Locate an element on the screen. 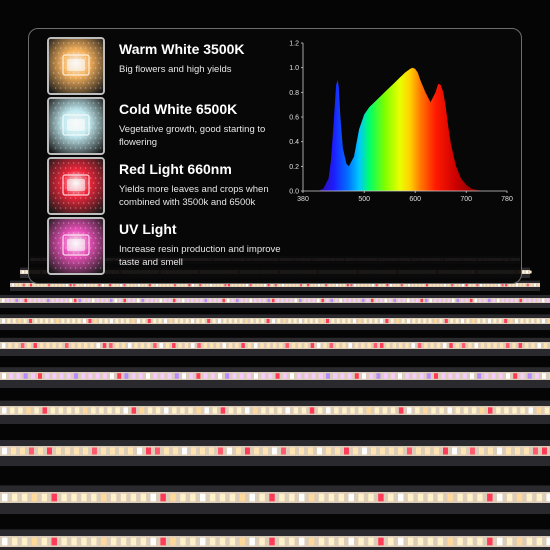 This screenshot has height=550, width=550. spectrum-area is located at coordinates (400, 129).